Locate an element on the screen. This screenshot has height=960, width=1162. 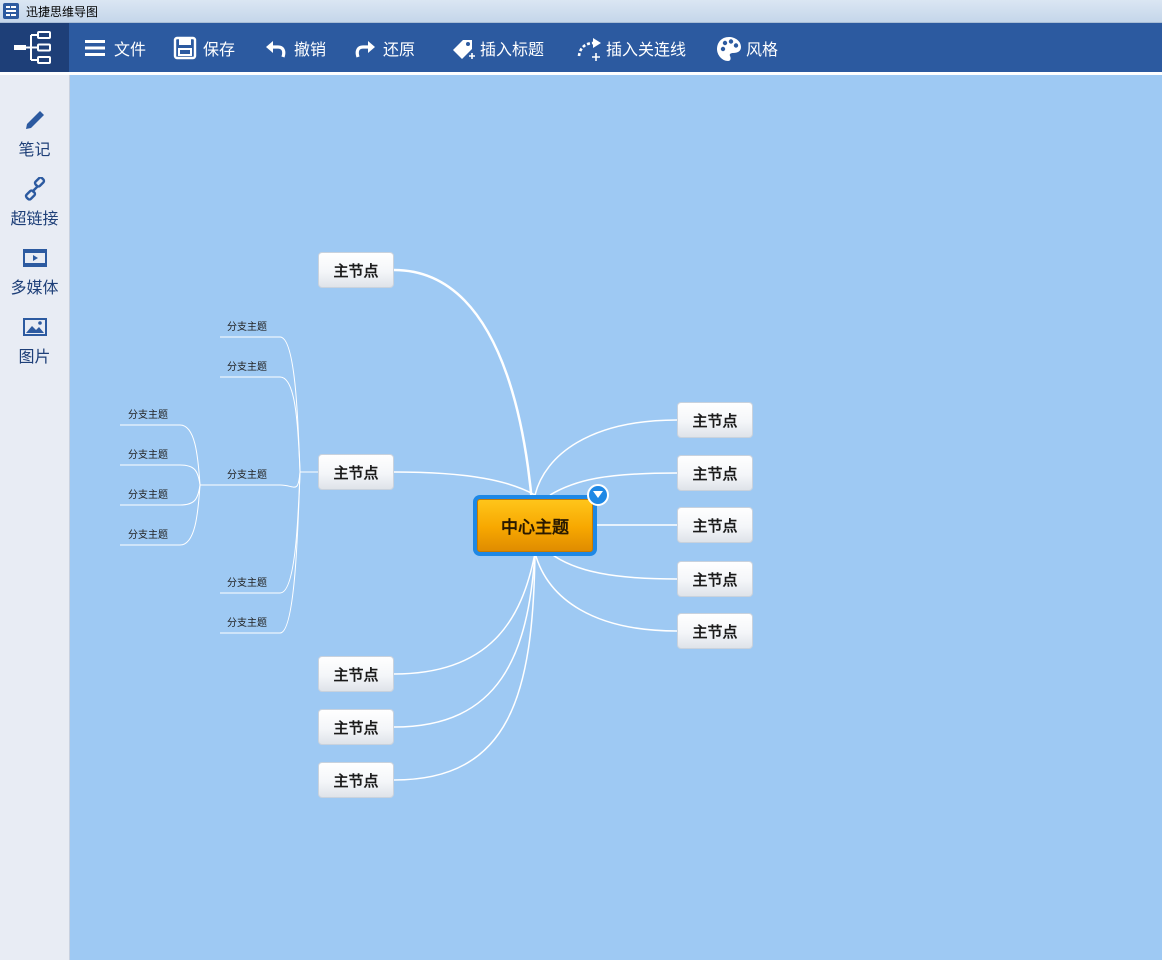
image-icon is located at coordinates (34, 327).